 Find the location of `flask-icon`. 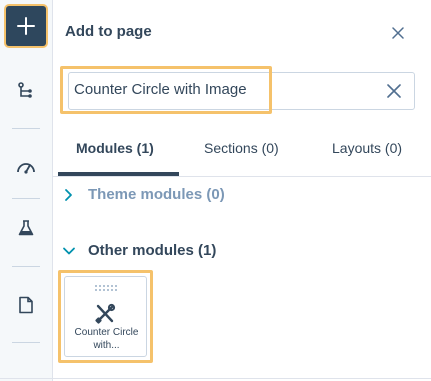

flask-icon is located at coordinates (26, 228).